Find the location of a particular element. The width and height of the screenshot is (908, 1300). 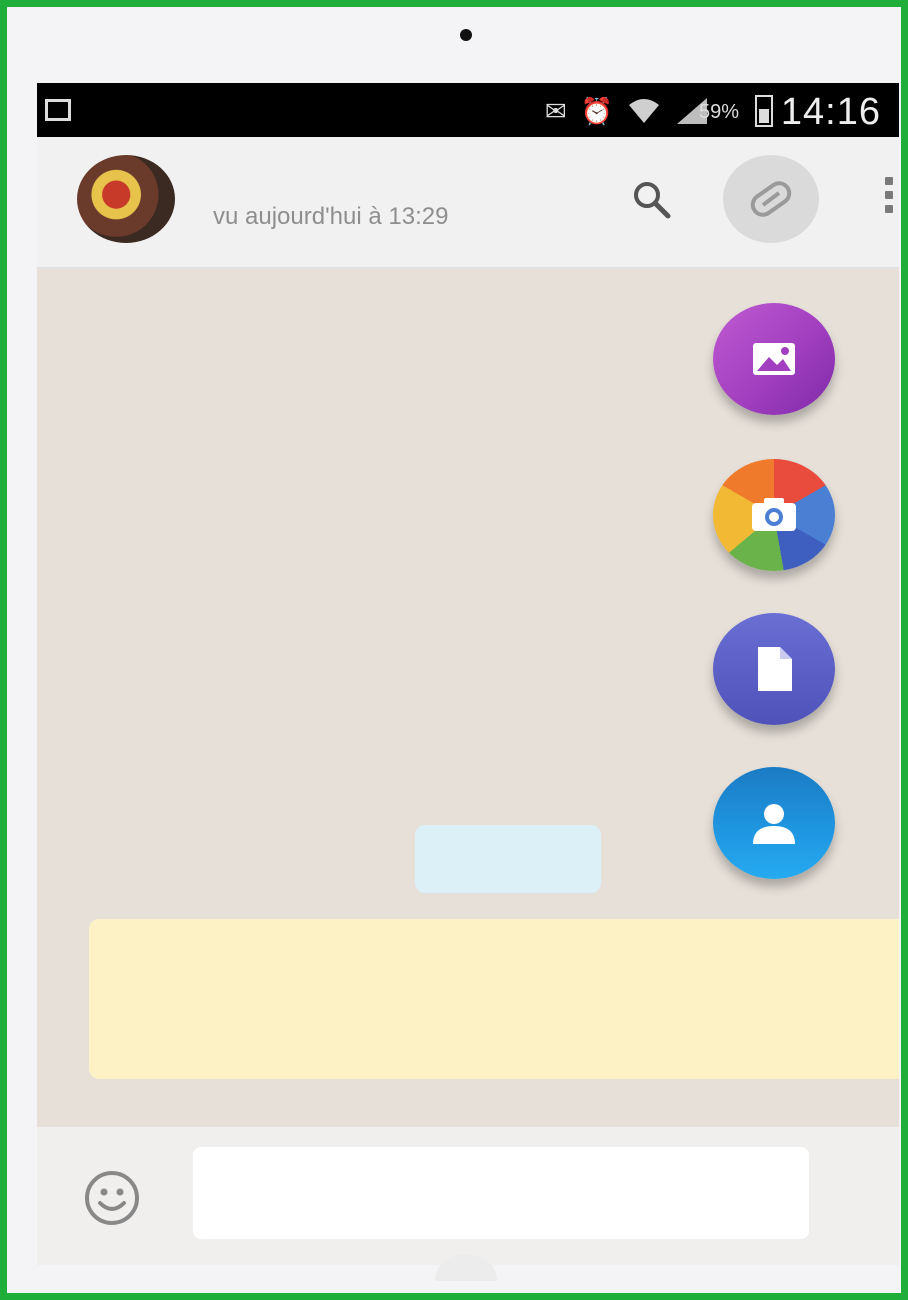

camera-icon is located at coordinates (774, 514).